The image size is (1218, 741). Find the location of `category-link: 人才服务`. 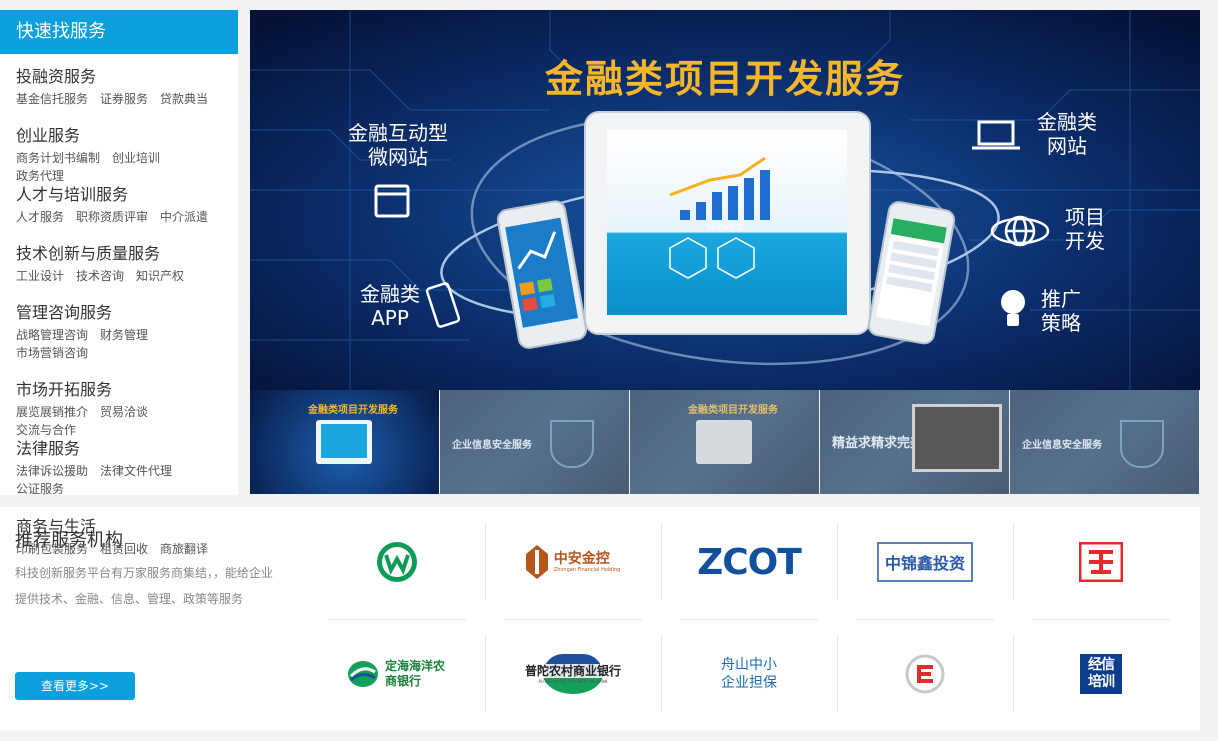

category-link: 人才服务 is located at coordinates (40, 217).